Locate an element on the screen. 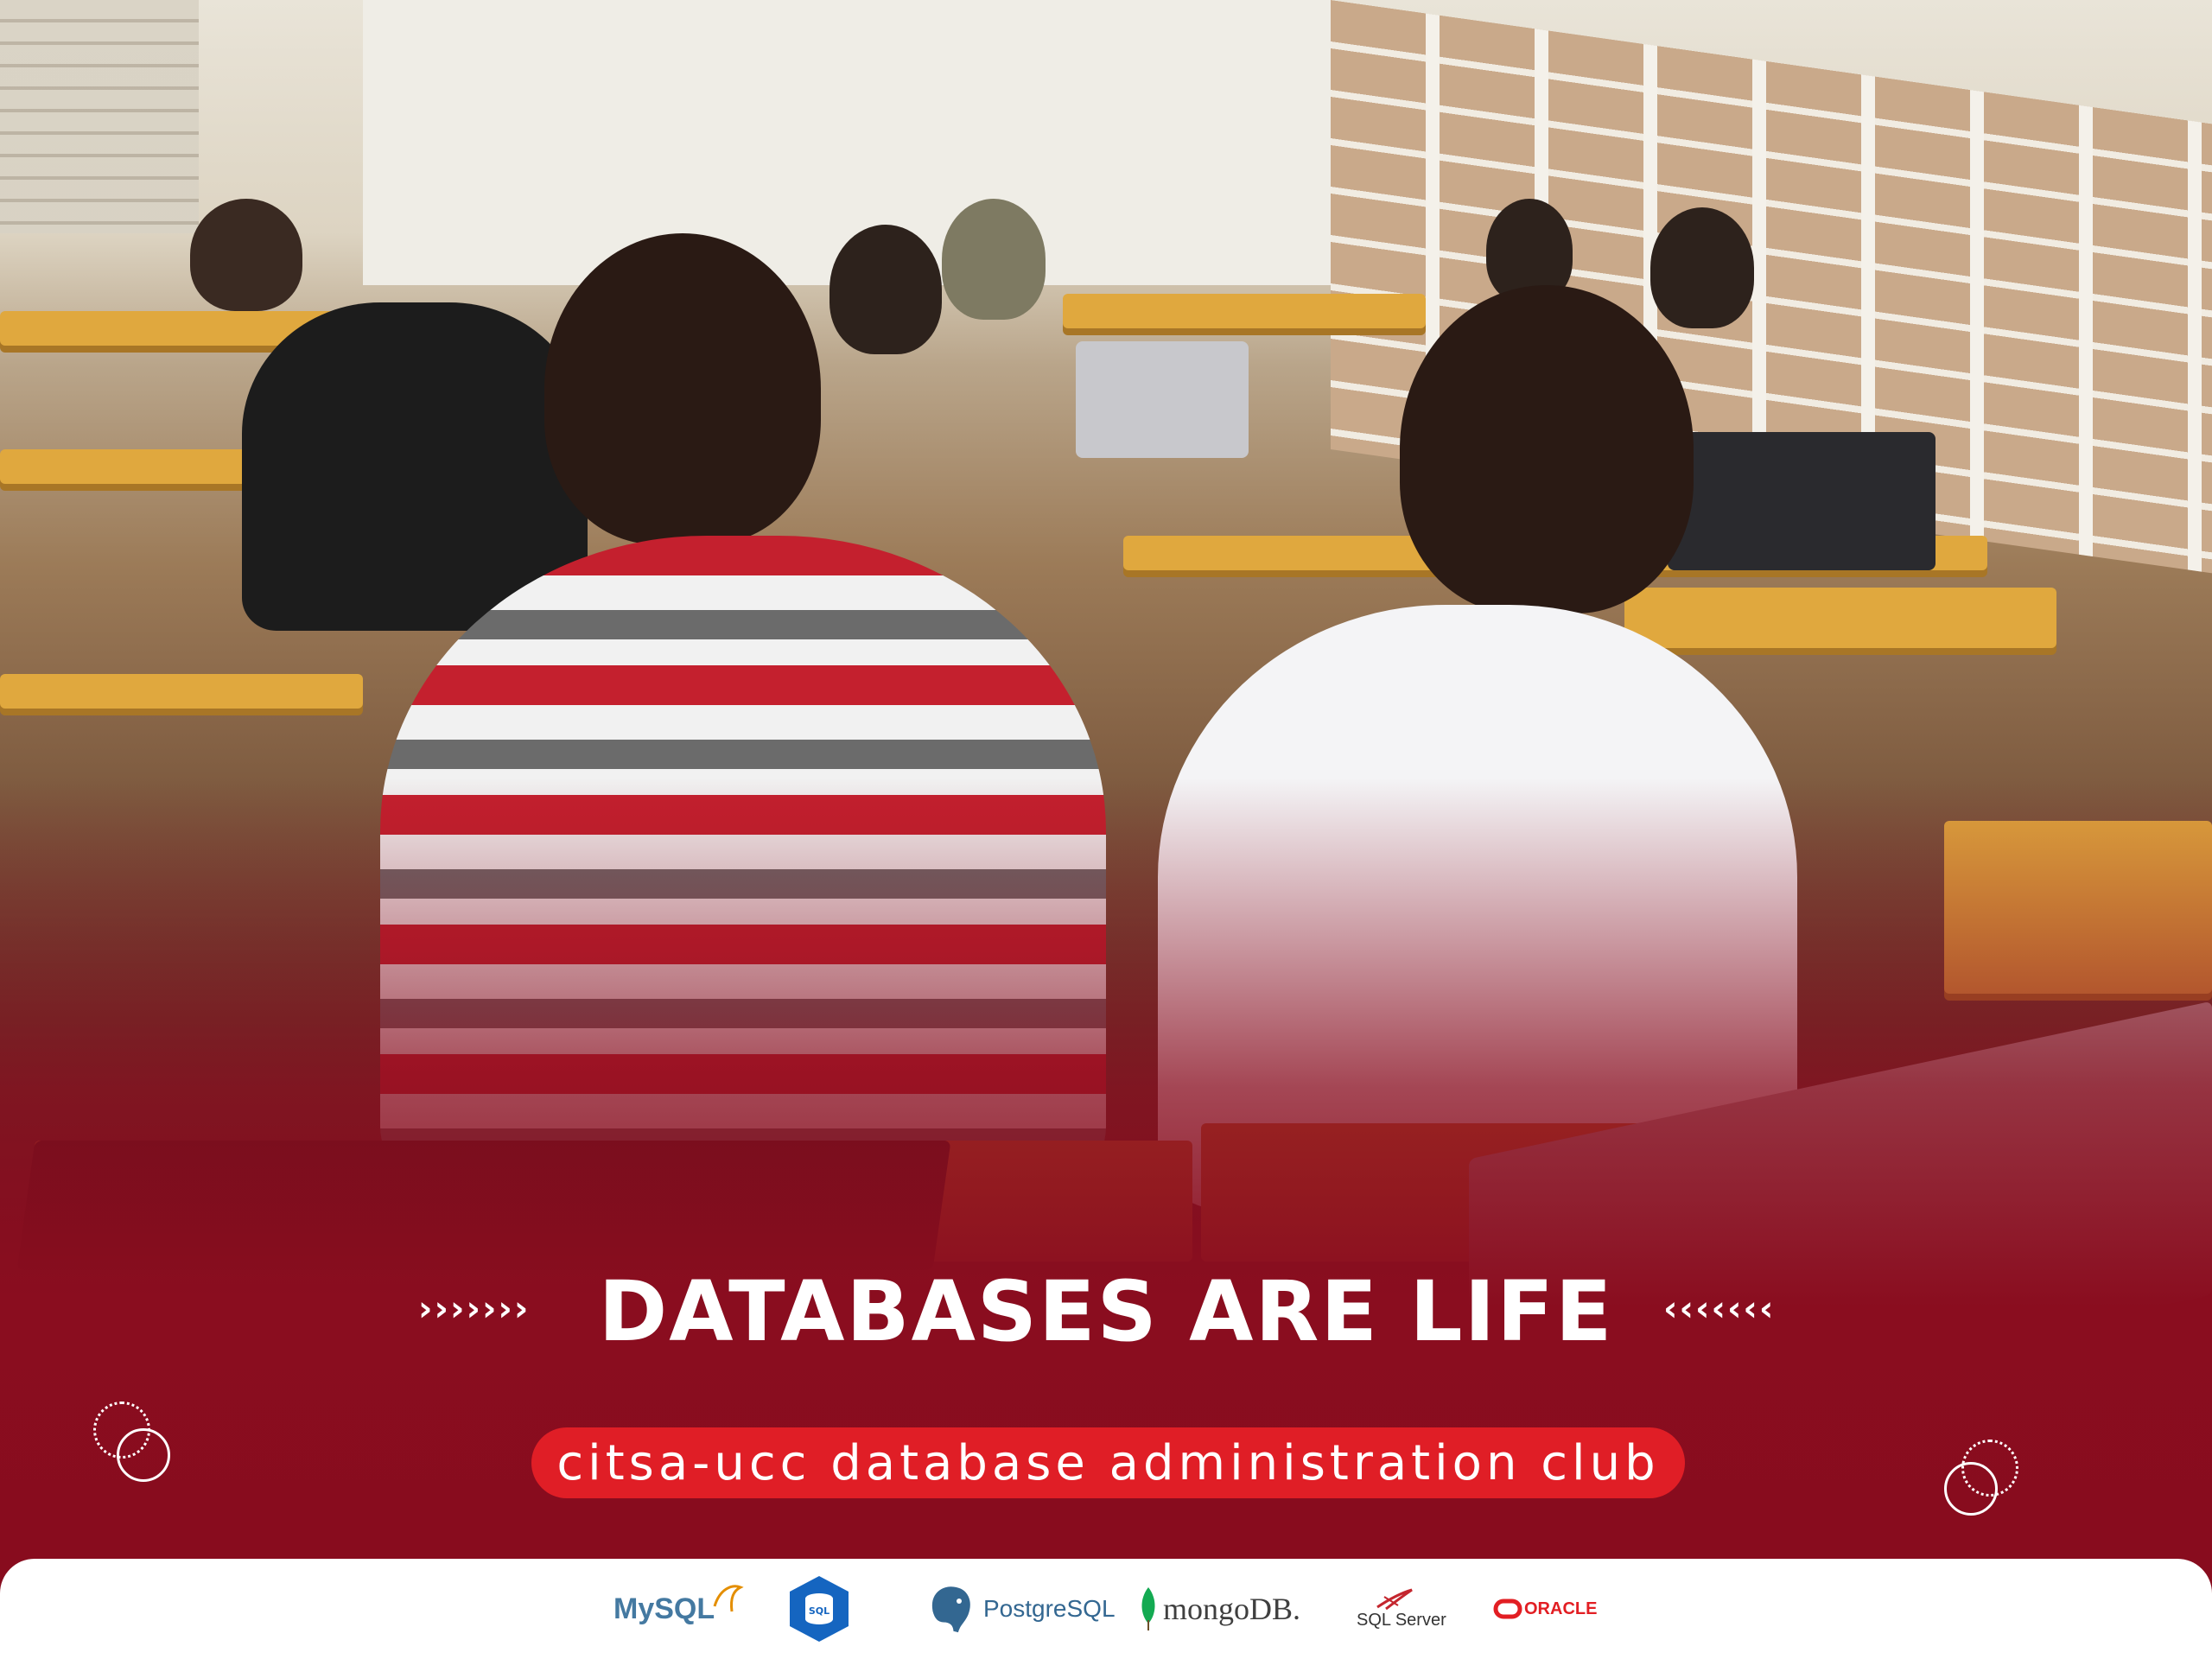 Image resolution: width=2212 pixels, height=1659 pixels. mysql-label: MySQL is located at coordinates (664, 1608).